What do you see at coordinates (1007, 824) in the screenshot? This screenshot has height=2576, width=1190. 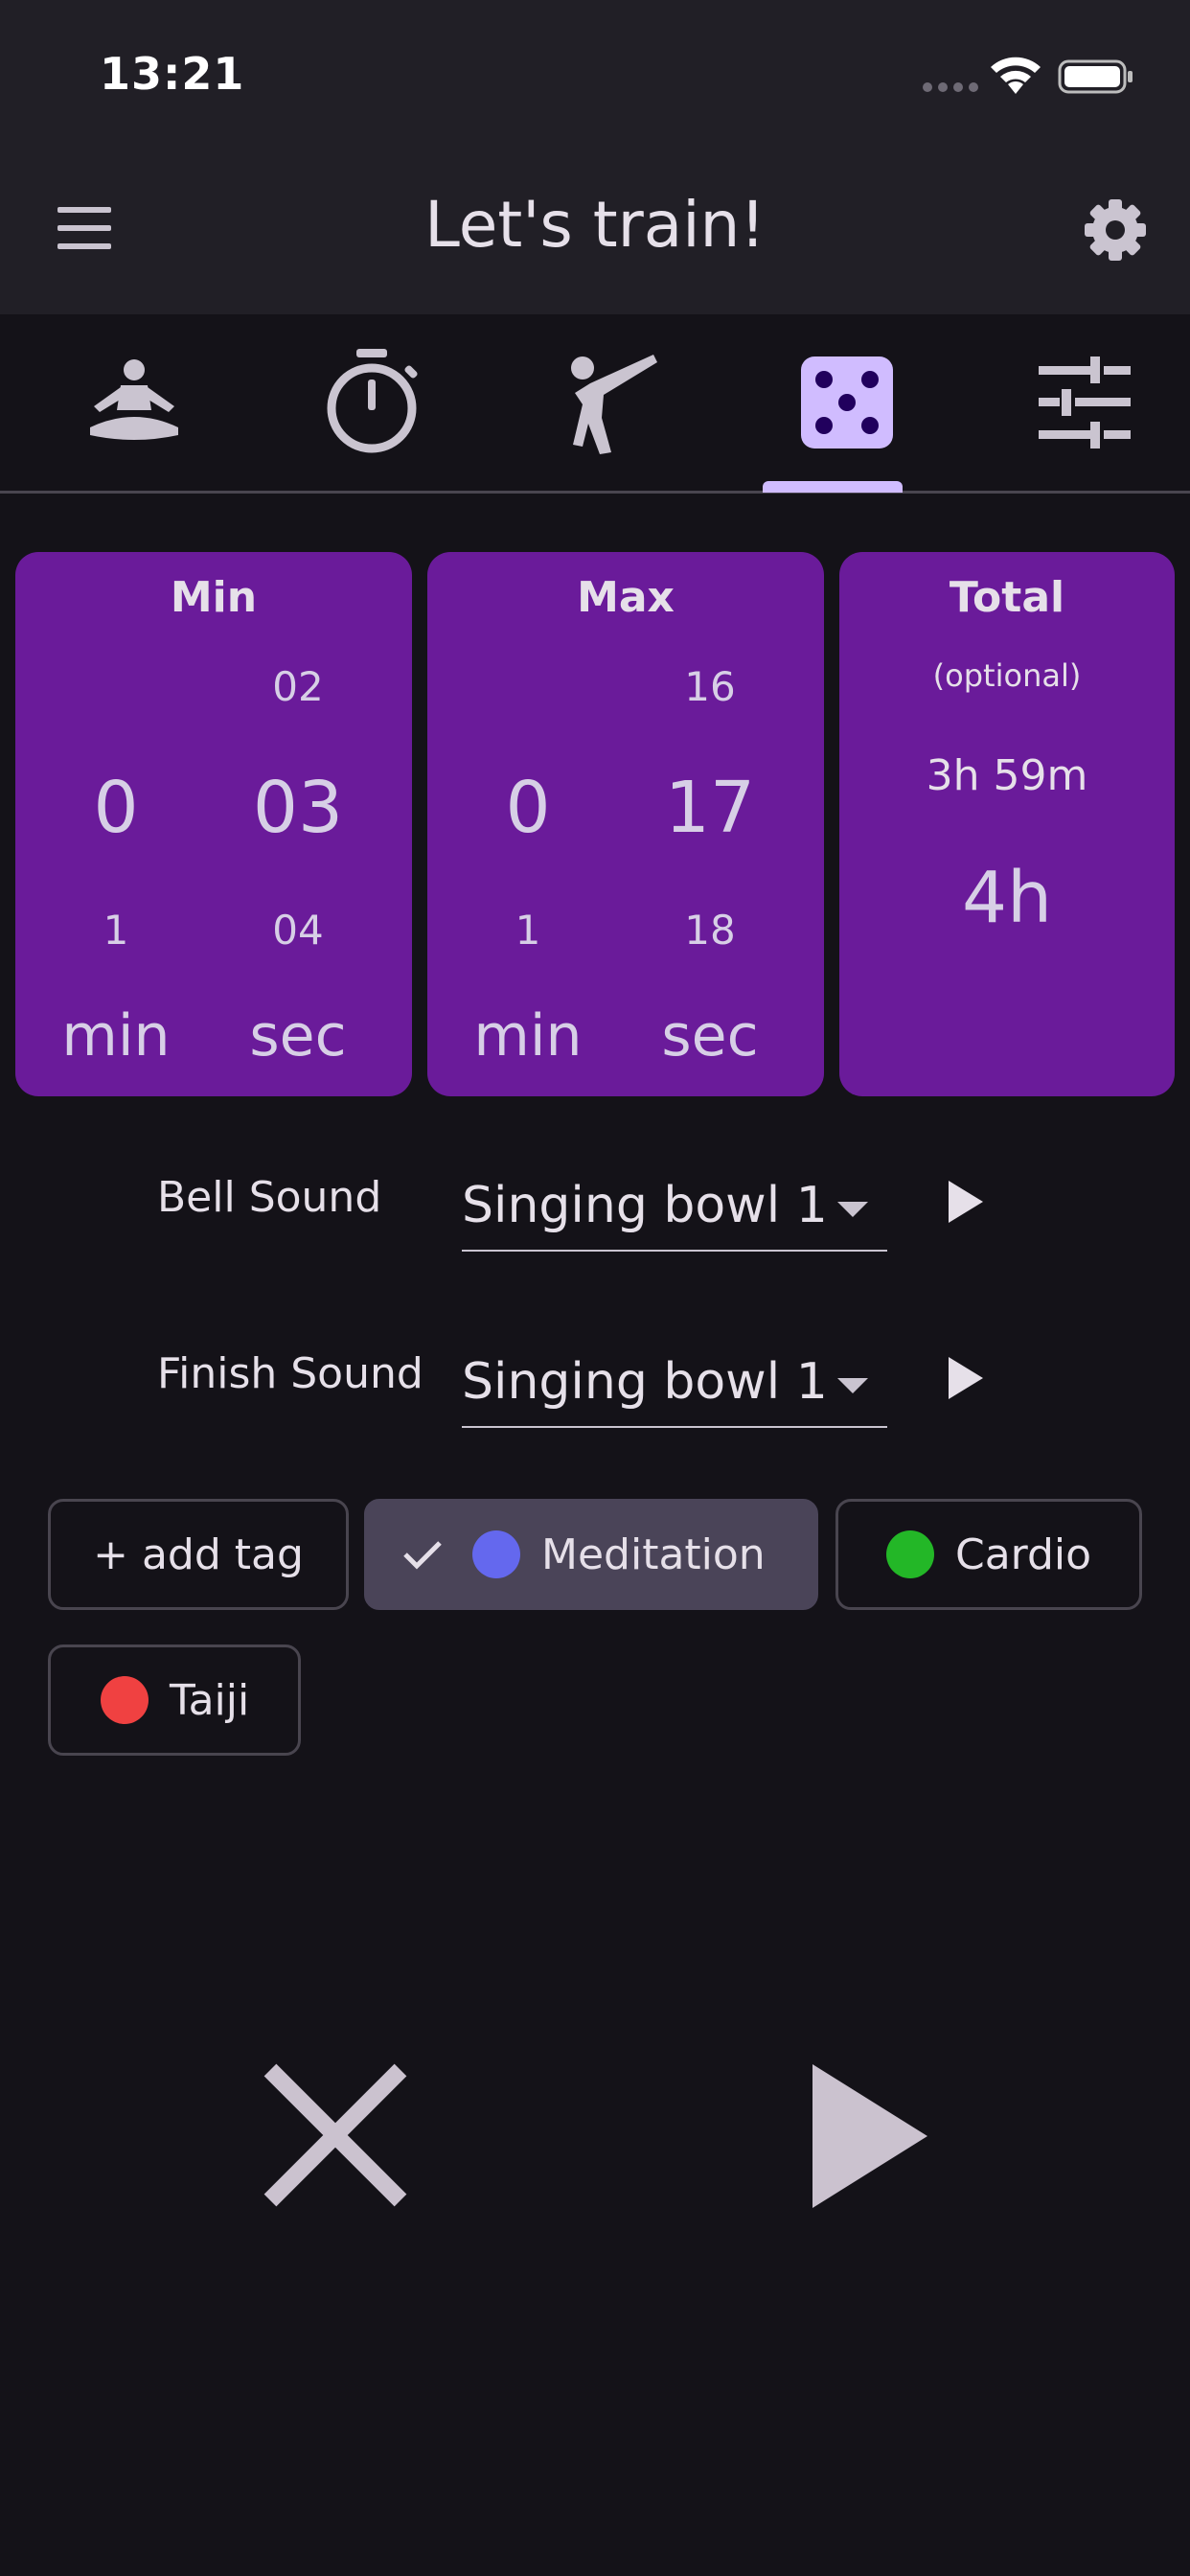 I see `total-duration-picker: Total (optional) 3h 59m 4h` at bounding box center [1007, 824].